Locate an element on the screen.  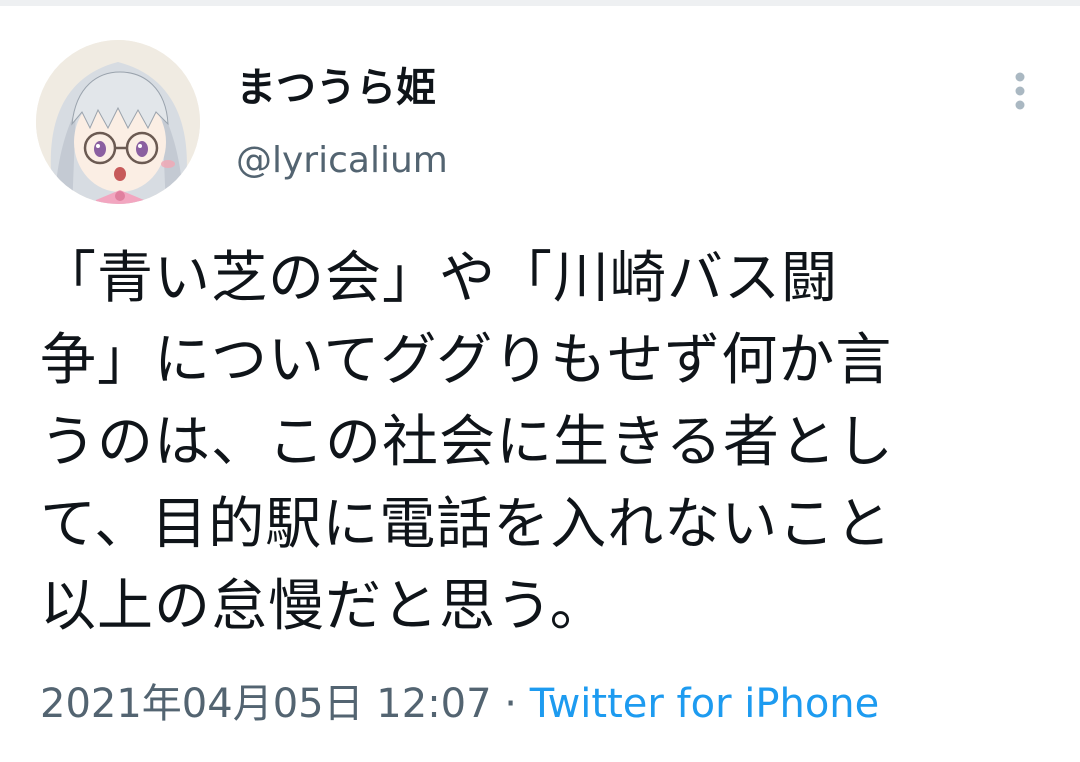
user-handle: @lyricalium is located at coordinates (342, 161).